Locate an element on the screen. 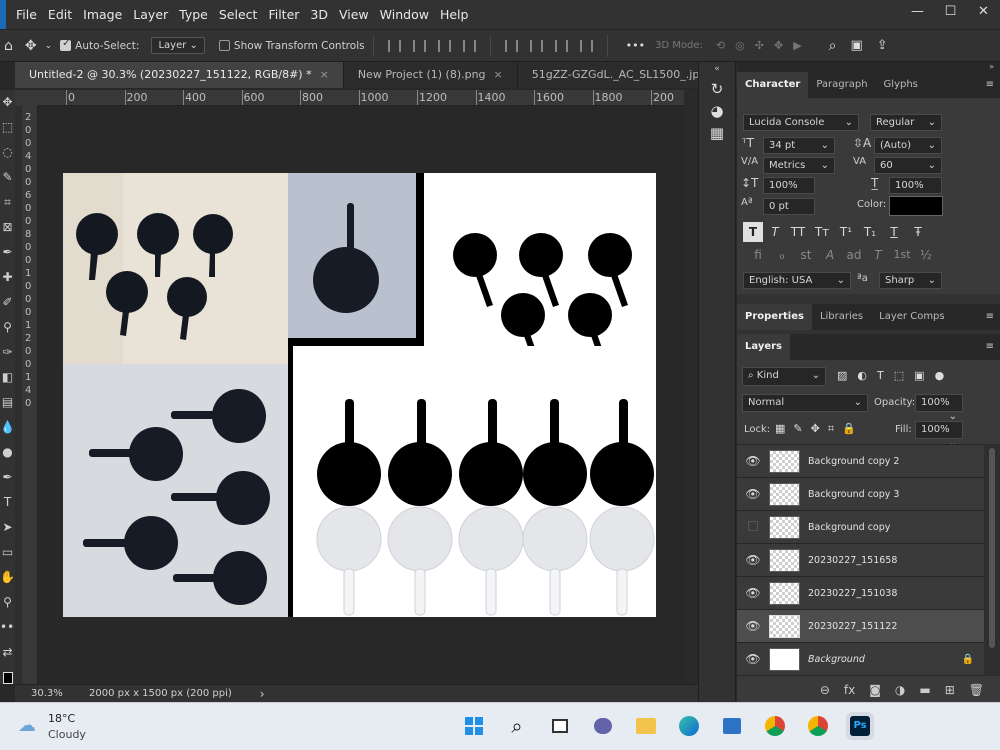 The height and width of the screenshot is (750, 1000). titling-alternates-button: T is located at coordinates (878, 255).